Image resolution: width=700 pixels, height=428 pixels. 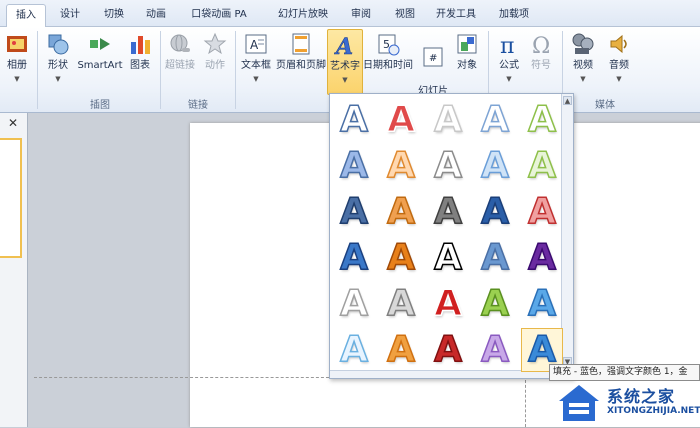 I want to click on film-reel-icon, so click(x=583, y=43).